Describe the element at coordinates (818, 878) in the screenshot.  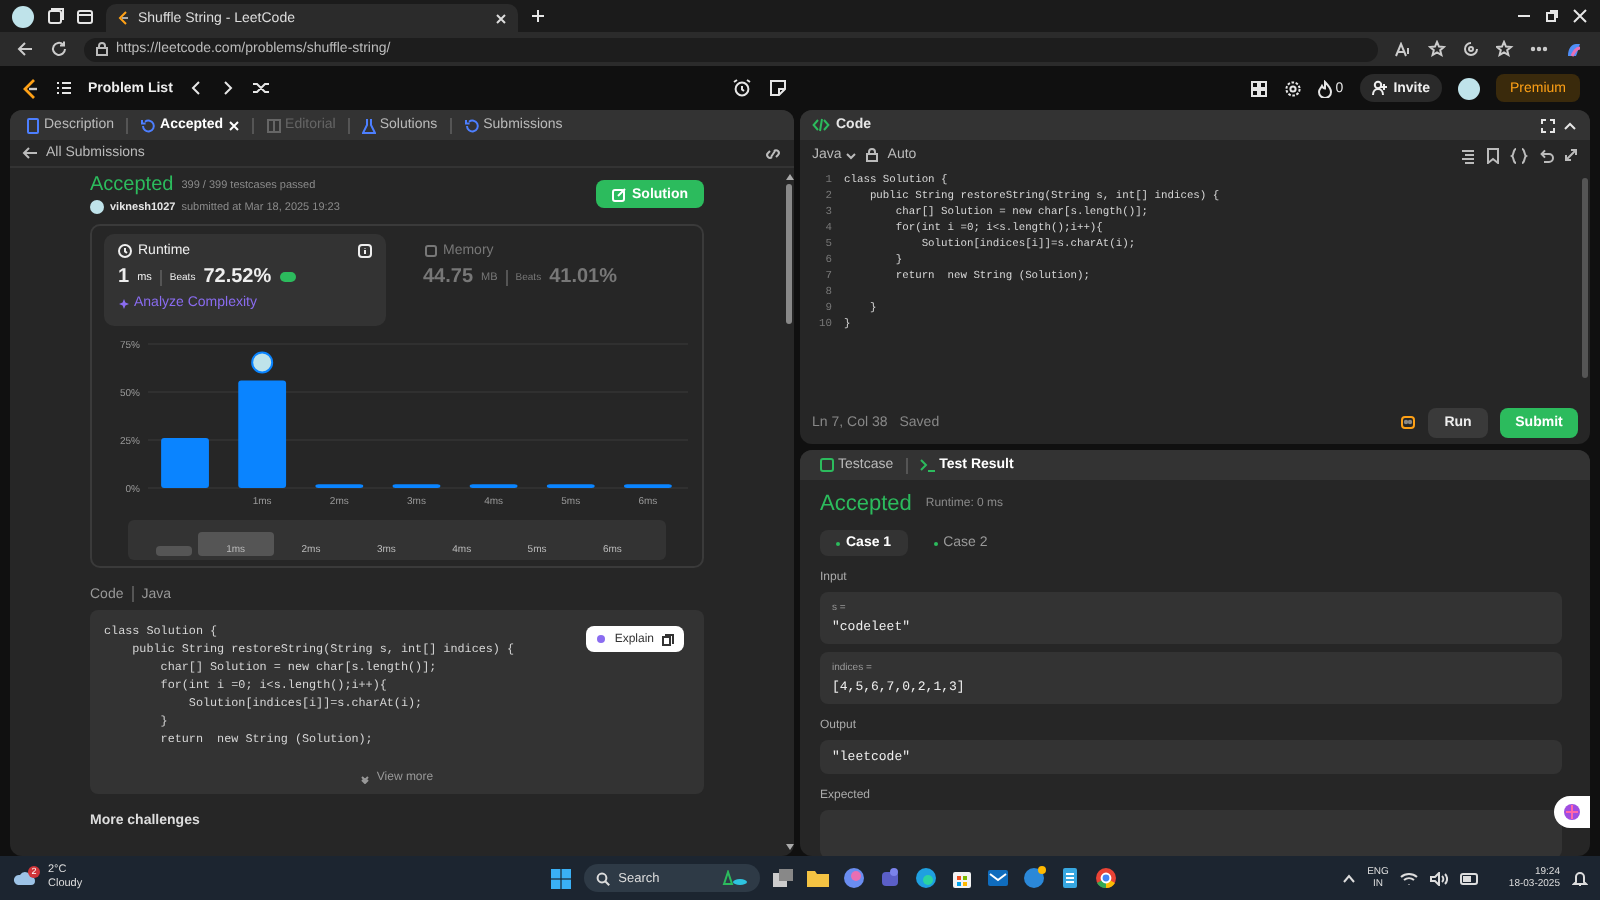
I see `folder-icon` at that location.